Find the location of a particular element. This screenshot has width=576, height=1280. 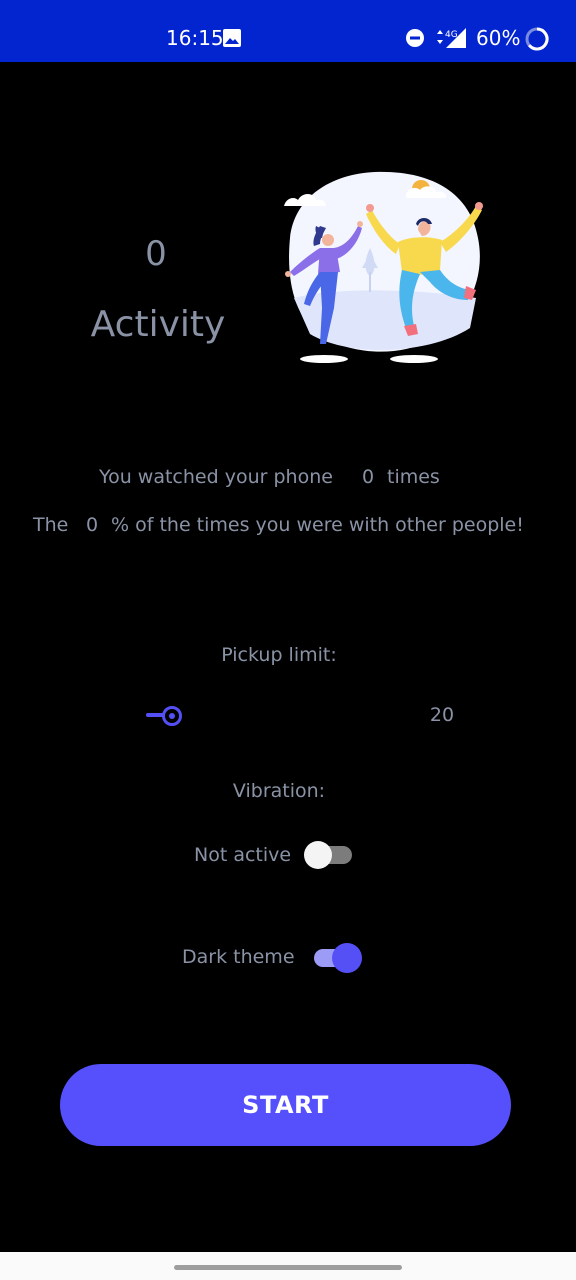

watch-count-value: 0 is located at coordinates (368, 477).